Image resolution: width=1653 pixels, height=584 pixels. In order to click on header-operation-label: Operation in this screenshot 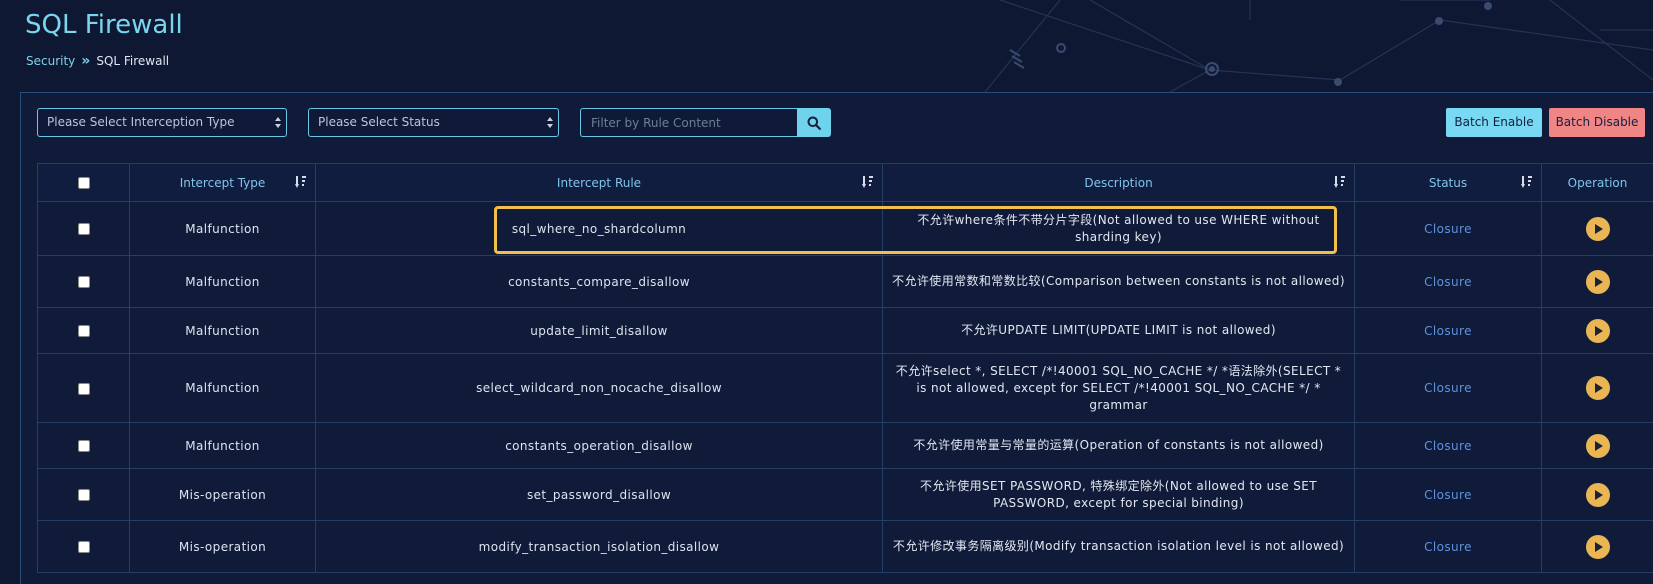, I will do `click(1597, 182)`.